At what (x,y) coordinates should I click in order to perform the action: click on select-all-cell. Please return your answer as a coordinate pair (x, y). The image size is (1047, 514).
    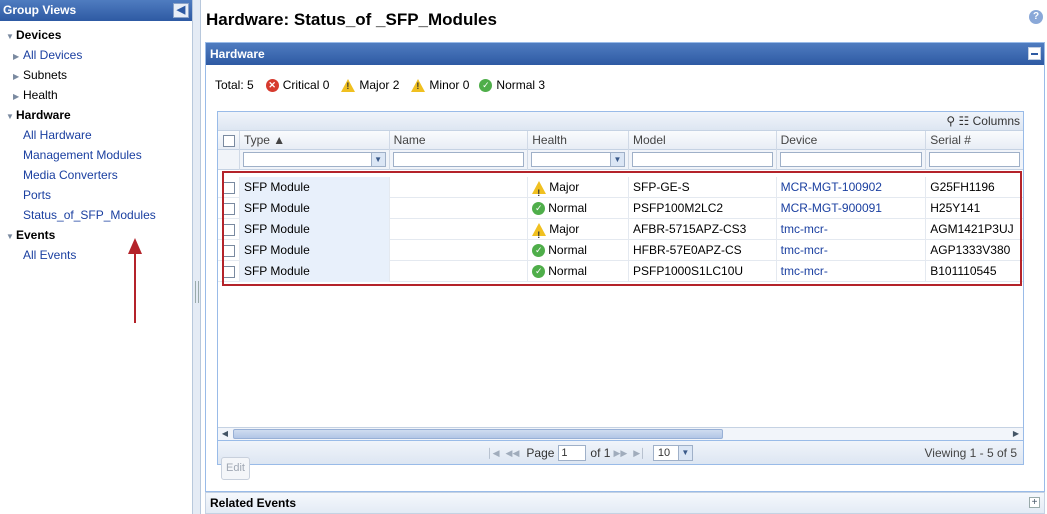
    Looking at the image, I should click on (229, 140).